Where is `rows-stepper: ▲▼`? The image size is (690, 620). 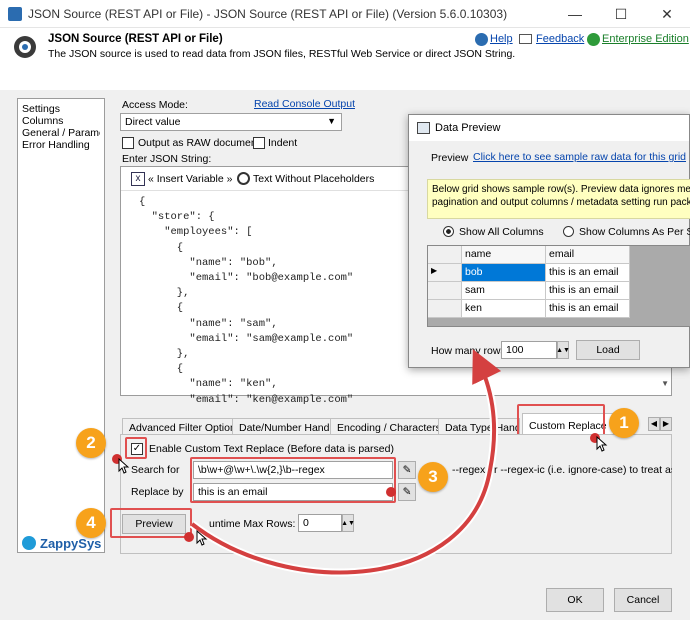
rows-stepper: ▲▼ is located at coordinates (563, 350).